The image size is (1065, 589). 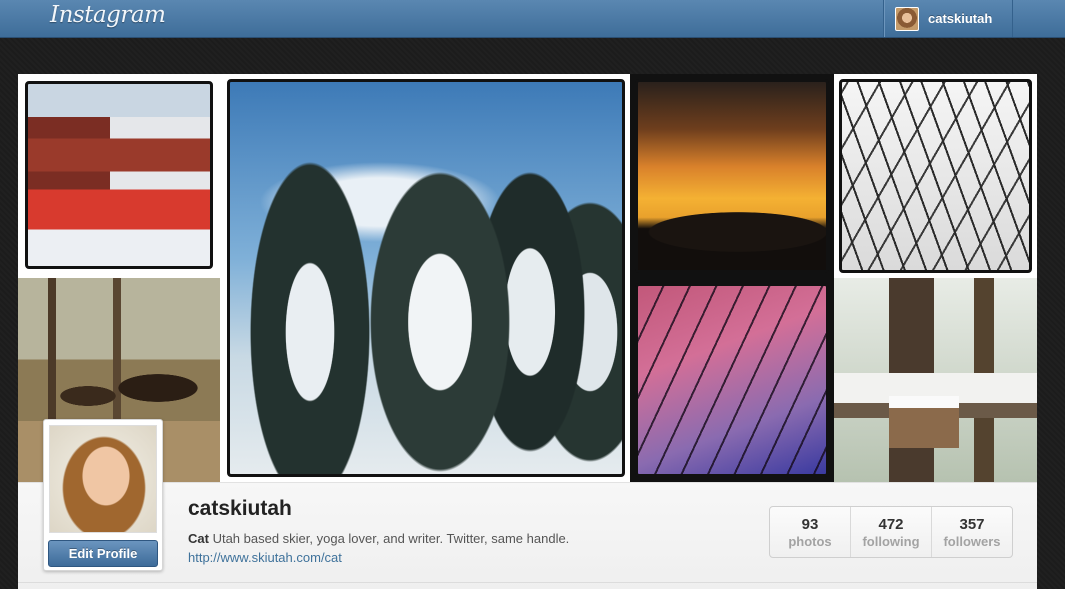 What do you see at coordinates (891, 541) in the screenshot?
I see `stat-following-label: following` at bounding box center [891, 541].